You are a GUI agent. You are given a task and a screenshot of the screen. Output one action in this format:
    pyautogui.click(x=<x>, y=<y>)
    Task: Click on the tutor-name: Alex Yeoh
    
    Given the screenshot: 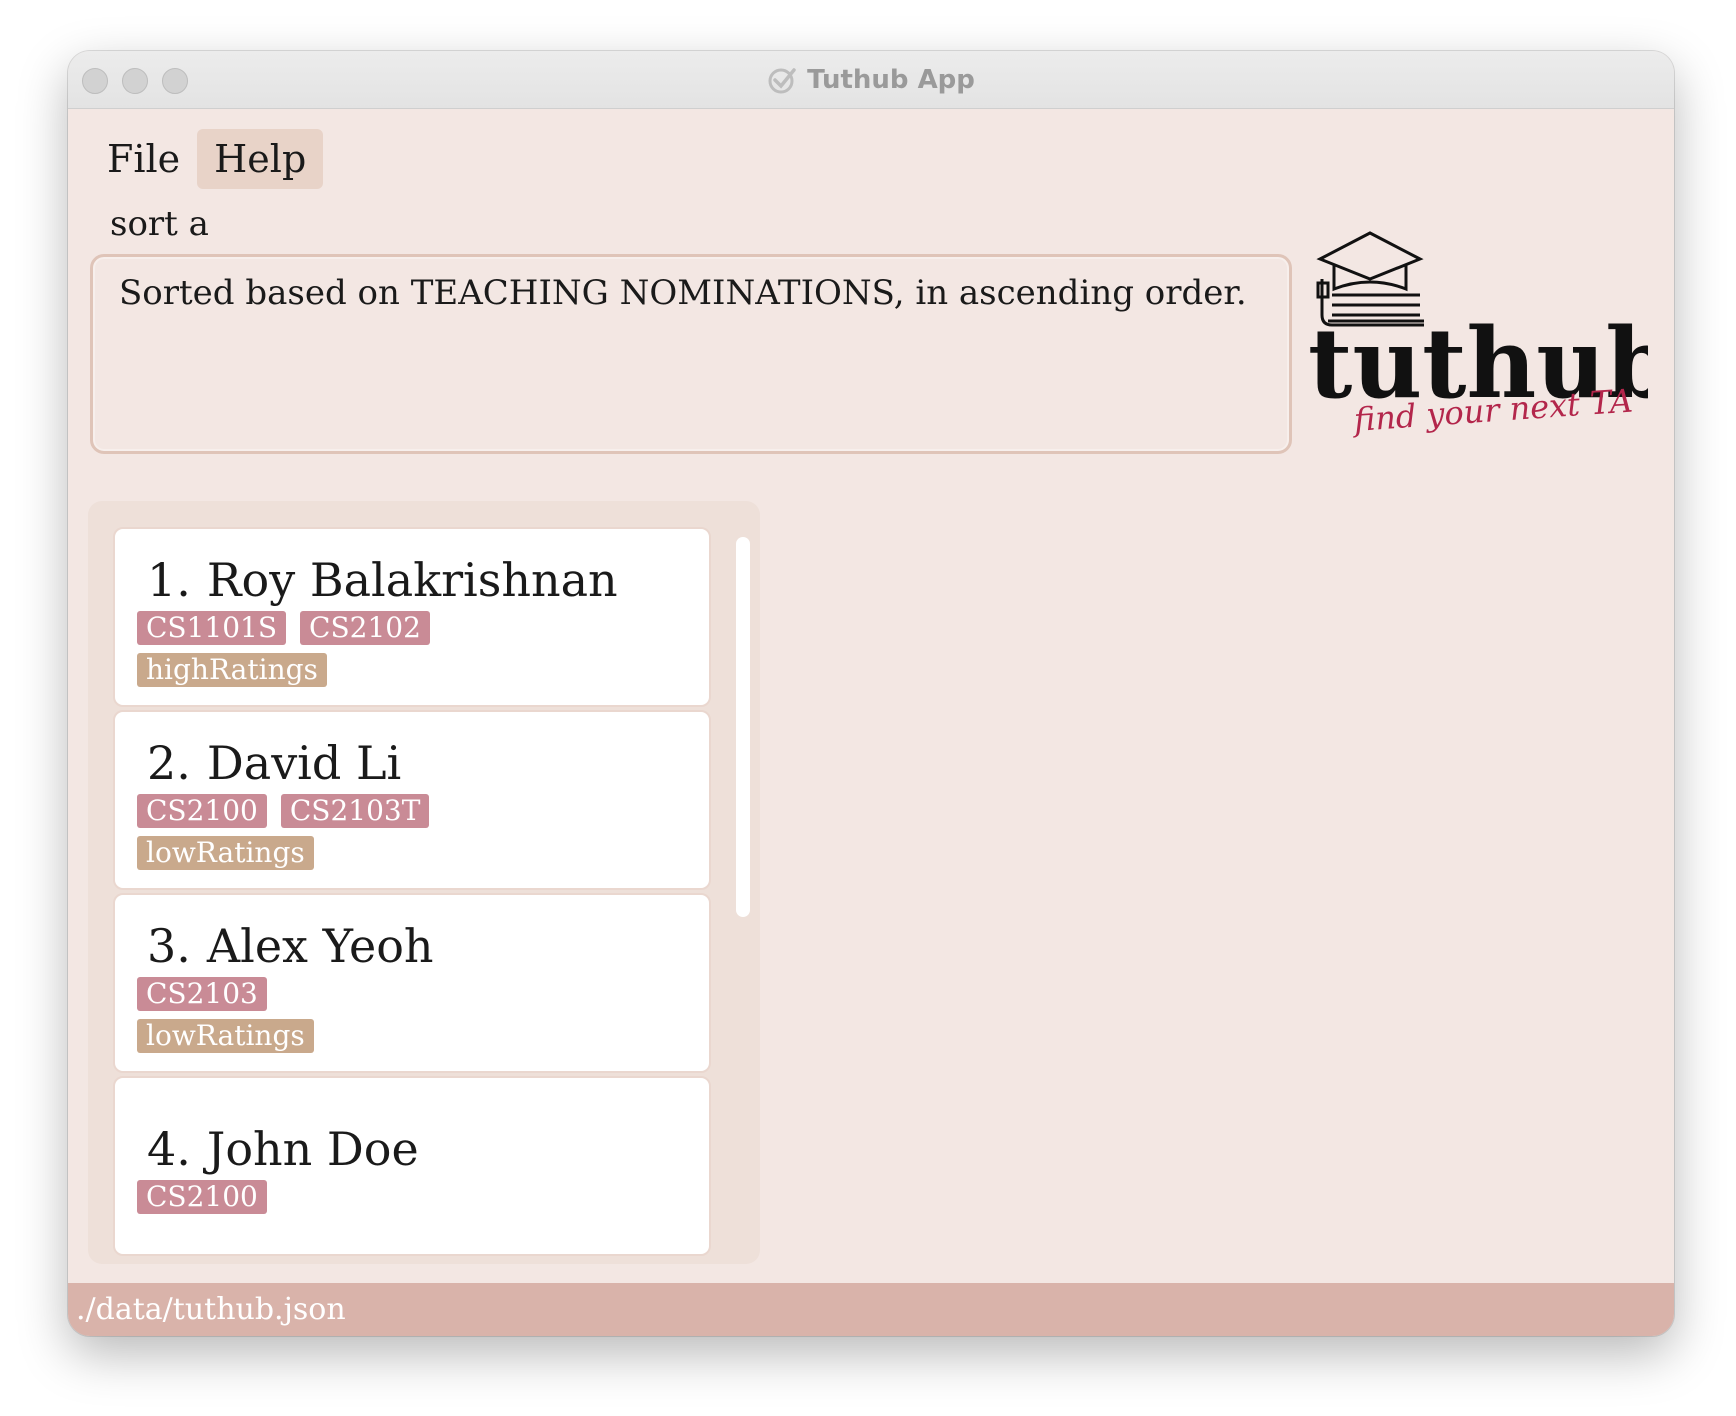 What is the action you would take?
    pyautogui.click(x=320, y=946)
    